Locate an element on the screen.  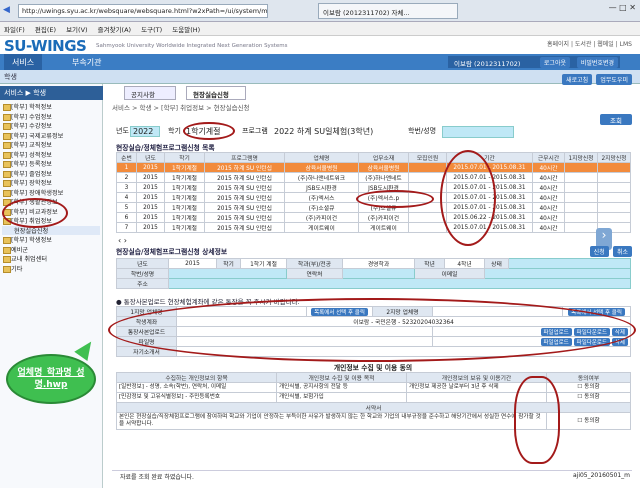
menu-edit: 편집(E) is located at coordinates (45, 30).